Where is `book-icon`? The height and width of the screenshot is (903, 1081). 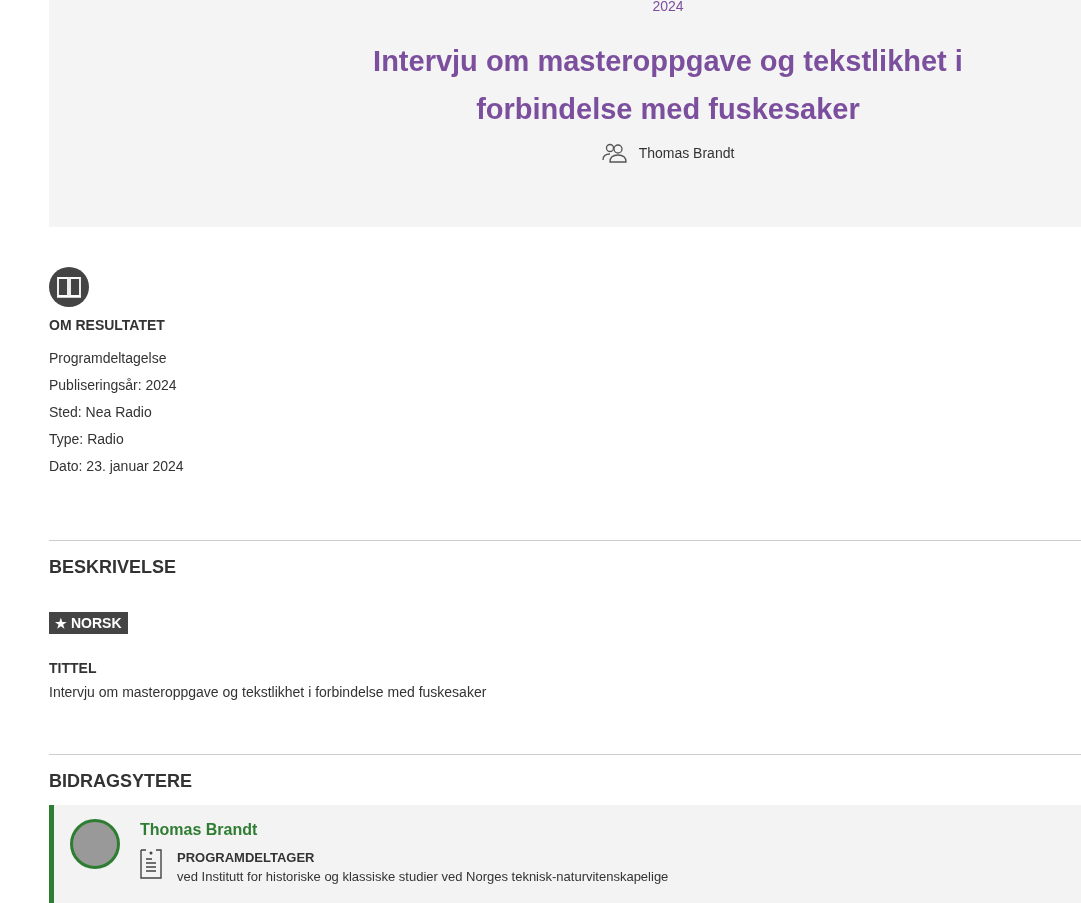
book-icon is located at coordinates (69, 287).